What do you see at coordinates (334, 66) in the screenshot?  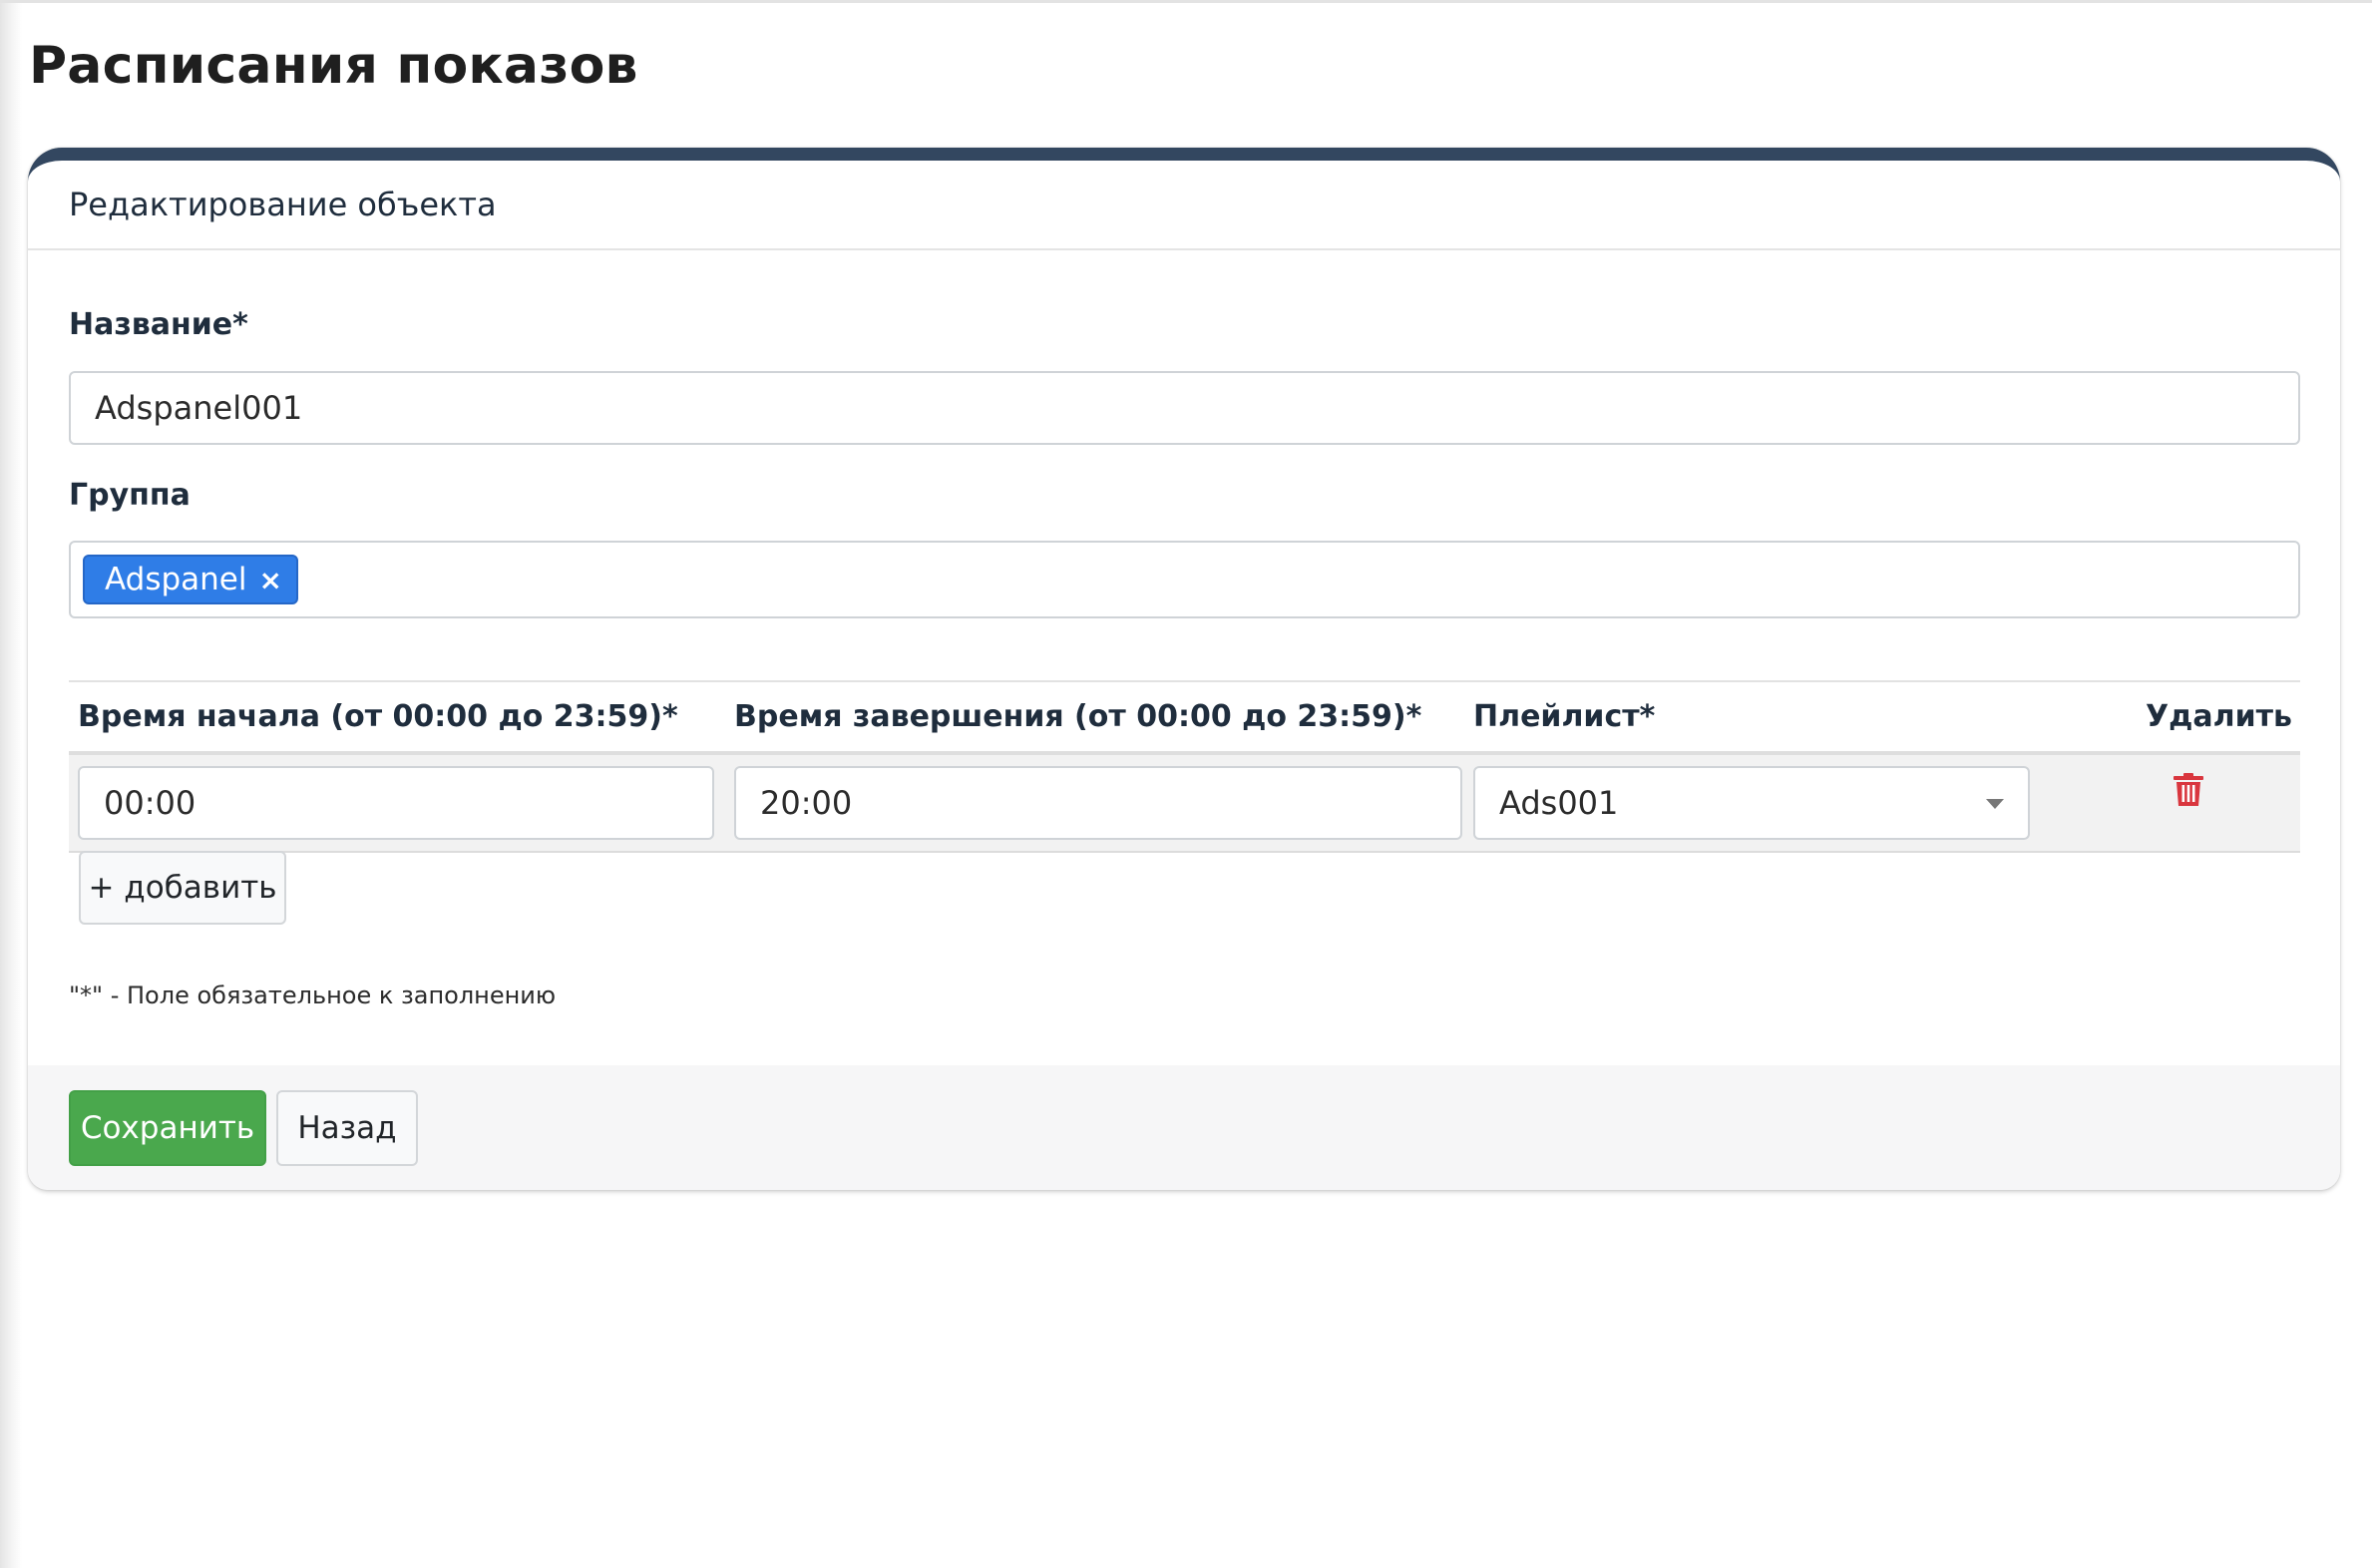 I see `page-title: Расписания показов` at bounding box center [334, 66].